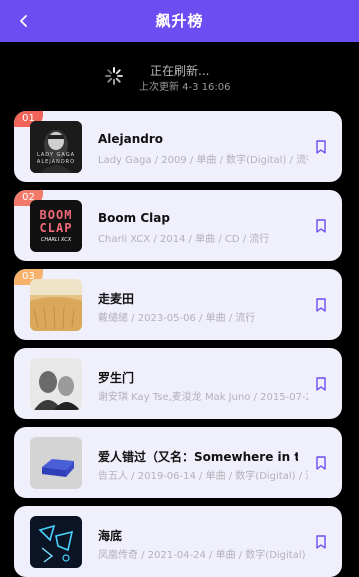 The image size is (359, 577). I want to click on song-title: Alejandro, so click(131, 139).